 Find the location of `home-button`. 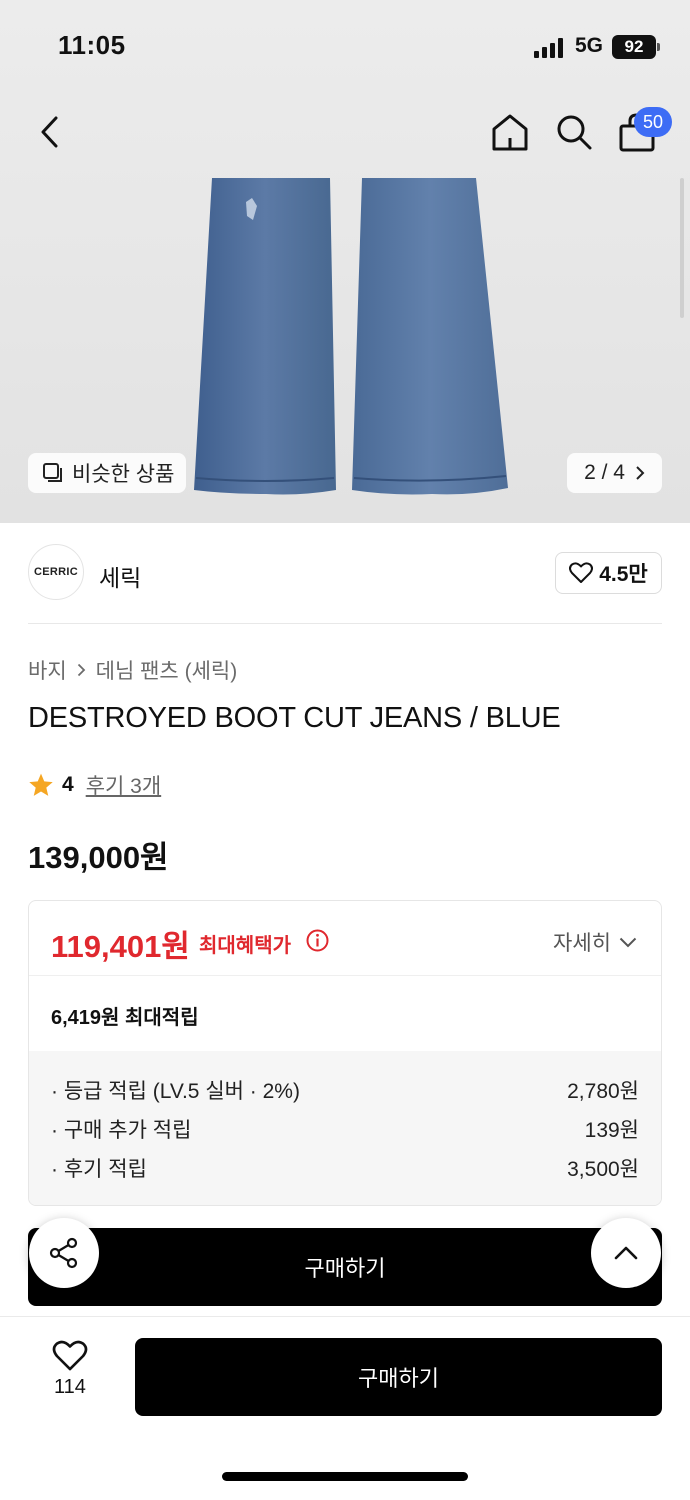

home-button is located at coordinates (510, 132).